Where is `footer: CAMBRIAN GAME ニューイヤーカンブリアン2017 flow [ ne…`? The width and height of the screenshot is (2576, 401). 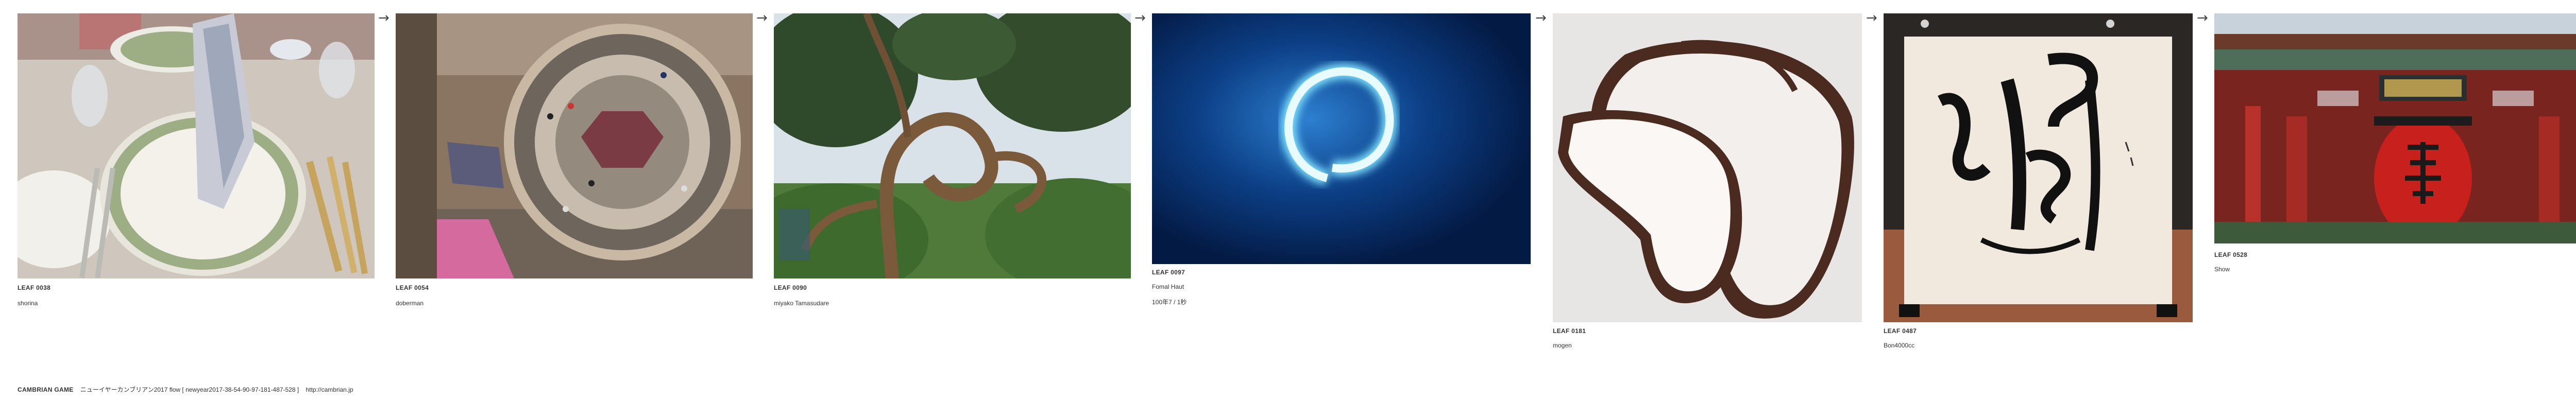 footer: CAMBRIAN GAME ニューイヤーカンブリアン2017 flow [ ne… is located at coordinates (188, 390).